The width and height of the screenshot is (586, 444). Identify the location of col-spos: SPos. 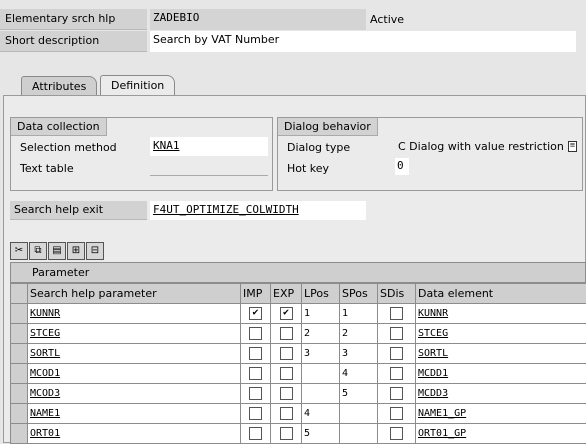
(359, 294).